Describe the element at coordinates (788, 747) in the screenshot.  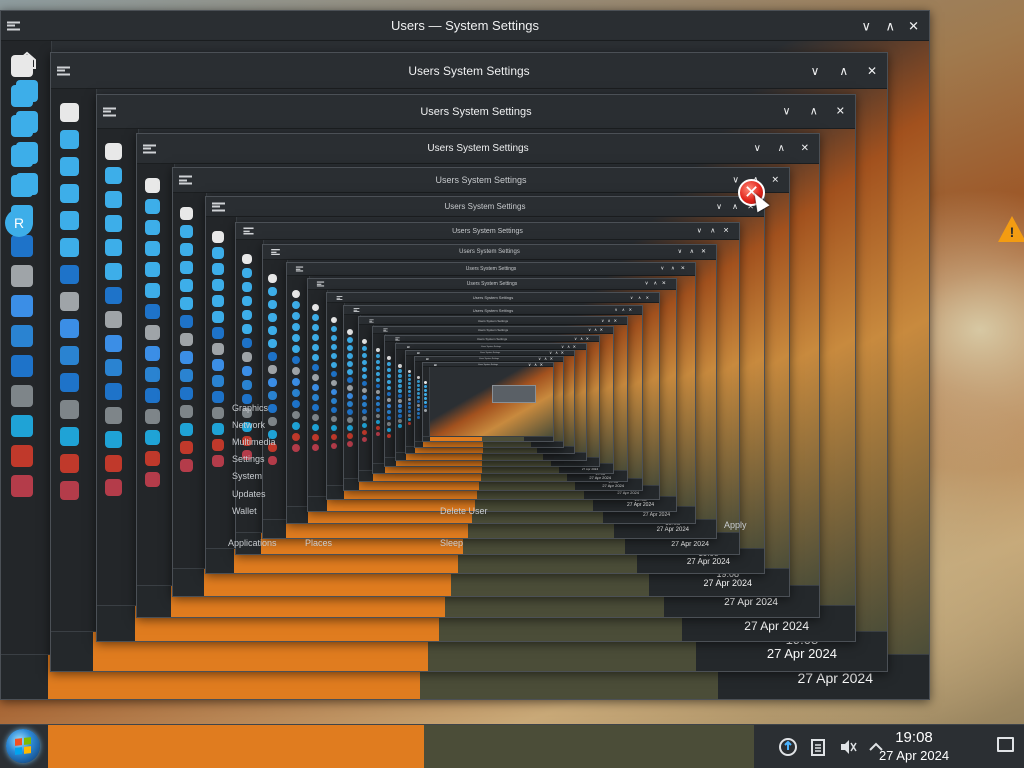
I see `network-icon` at that location.